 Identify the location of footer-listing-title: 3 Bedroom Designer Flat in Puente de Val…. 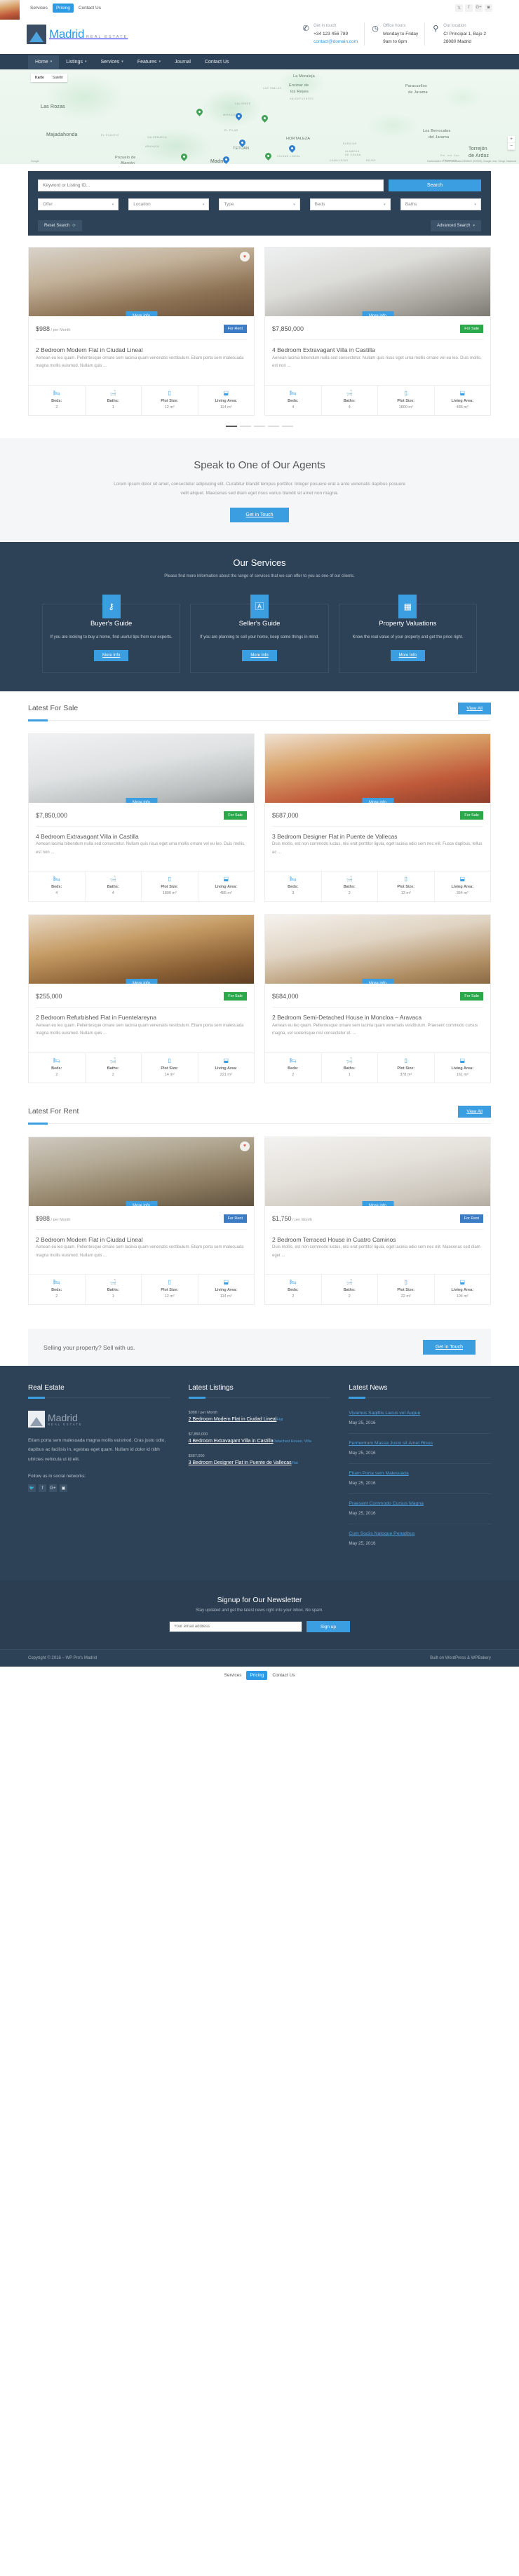
(241, 1462).